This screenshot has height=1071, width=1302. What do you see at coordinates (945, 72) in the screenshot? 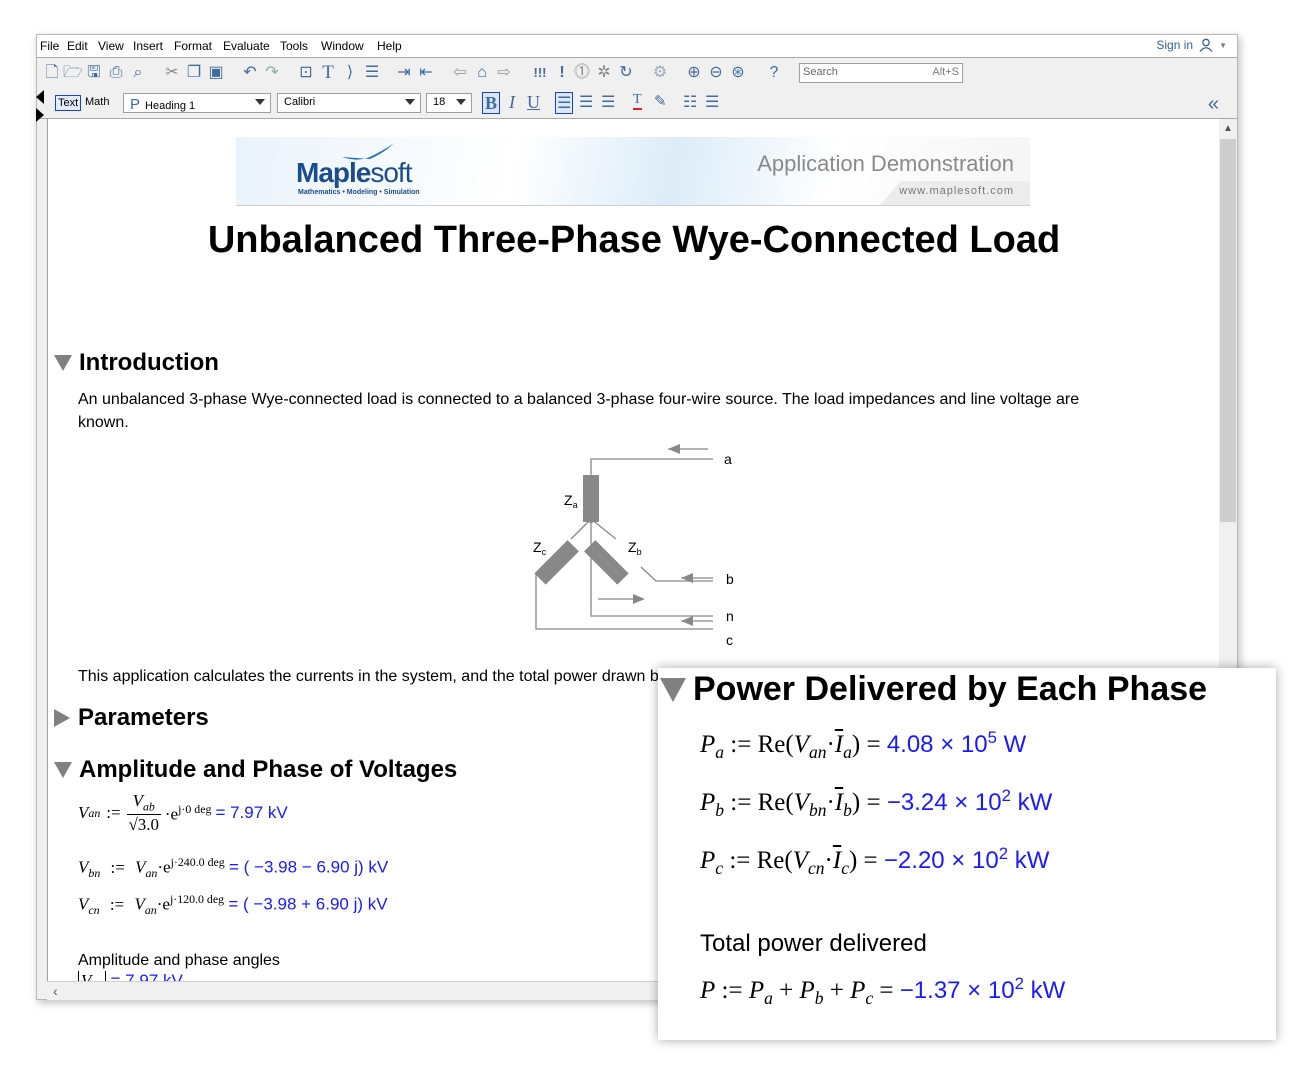
I see `search-shortcut: Alt+S` at bounding box center [945, 72].